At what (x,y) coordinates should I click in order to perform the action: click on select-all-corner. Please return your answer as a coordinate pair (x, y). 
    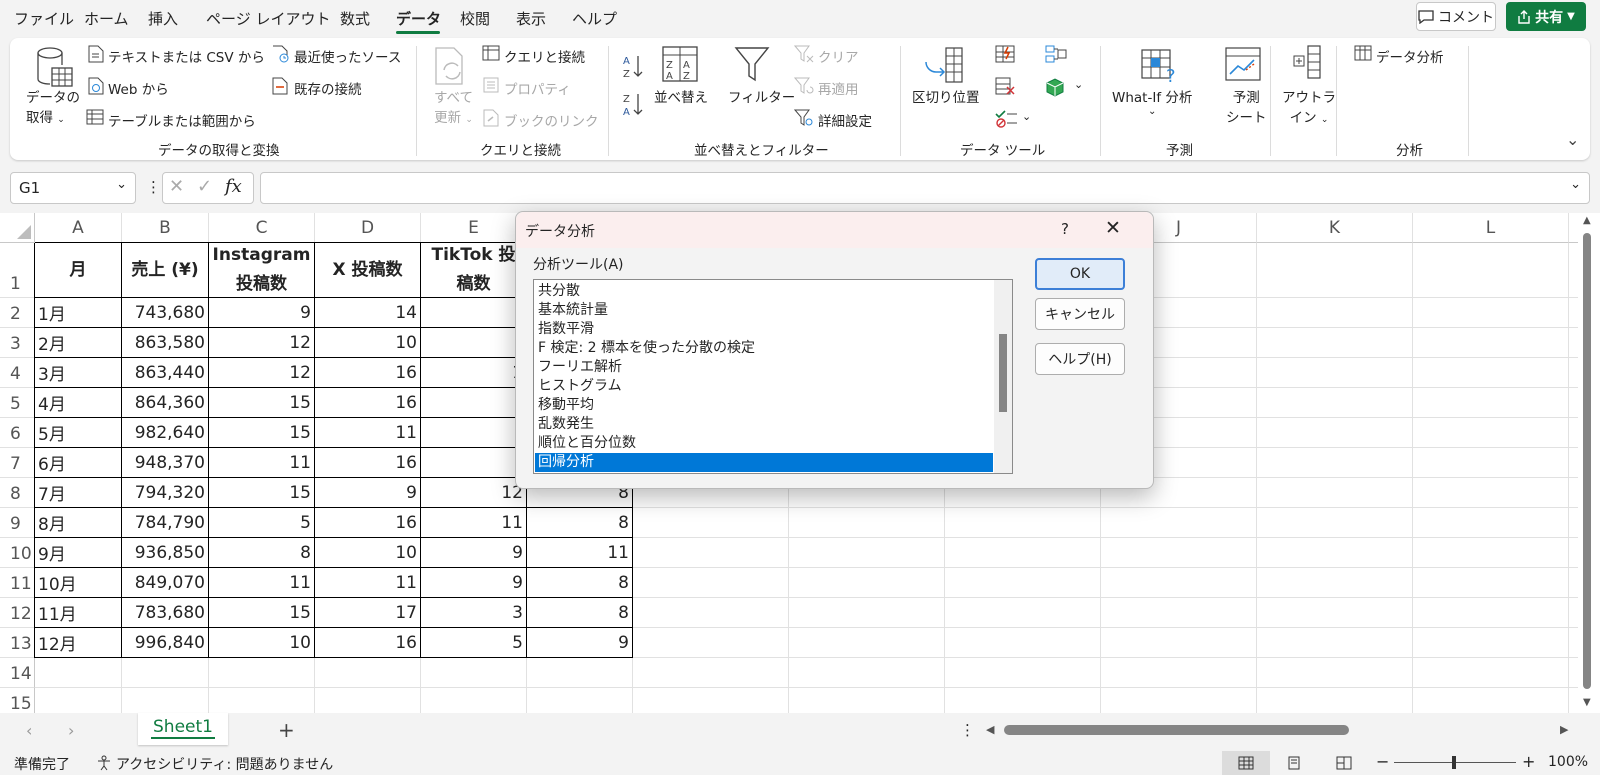
    Looking at the image, I should click on (17, 228).